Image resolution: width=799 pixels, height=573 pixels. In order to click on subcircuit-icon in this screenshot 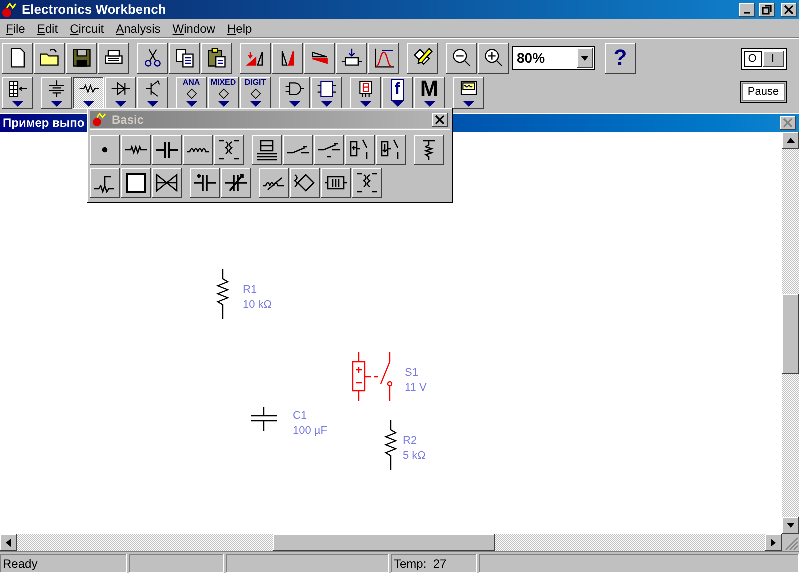, I will do `click(351, 58)`.